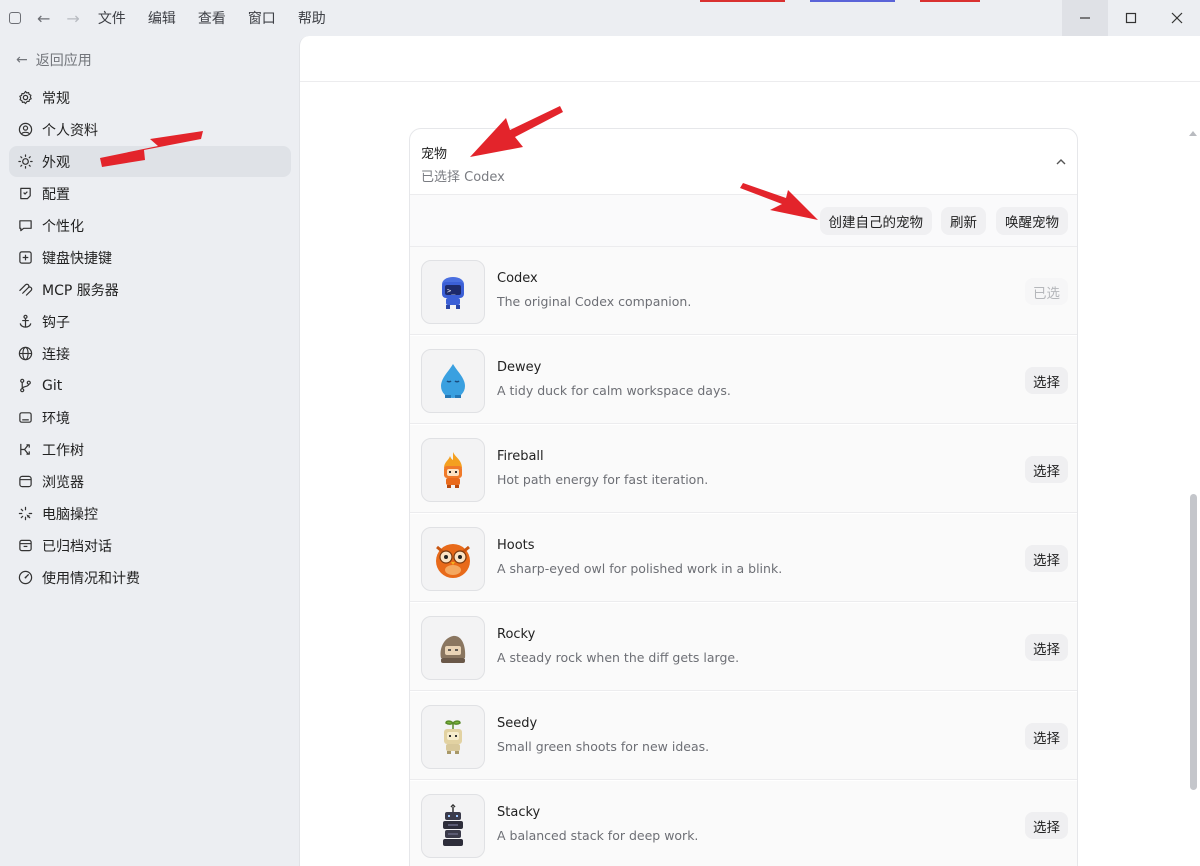 The width and height of the screenshot is (1200, 866). I want to click on rock-pet-icon, so click(453, 649).